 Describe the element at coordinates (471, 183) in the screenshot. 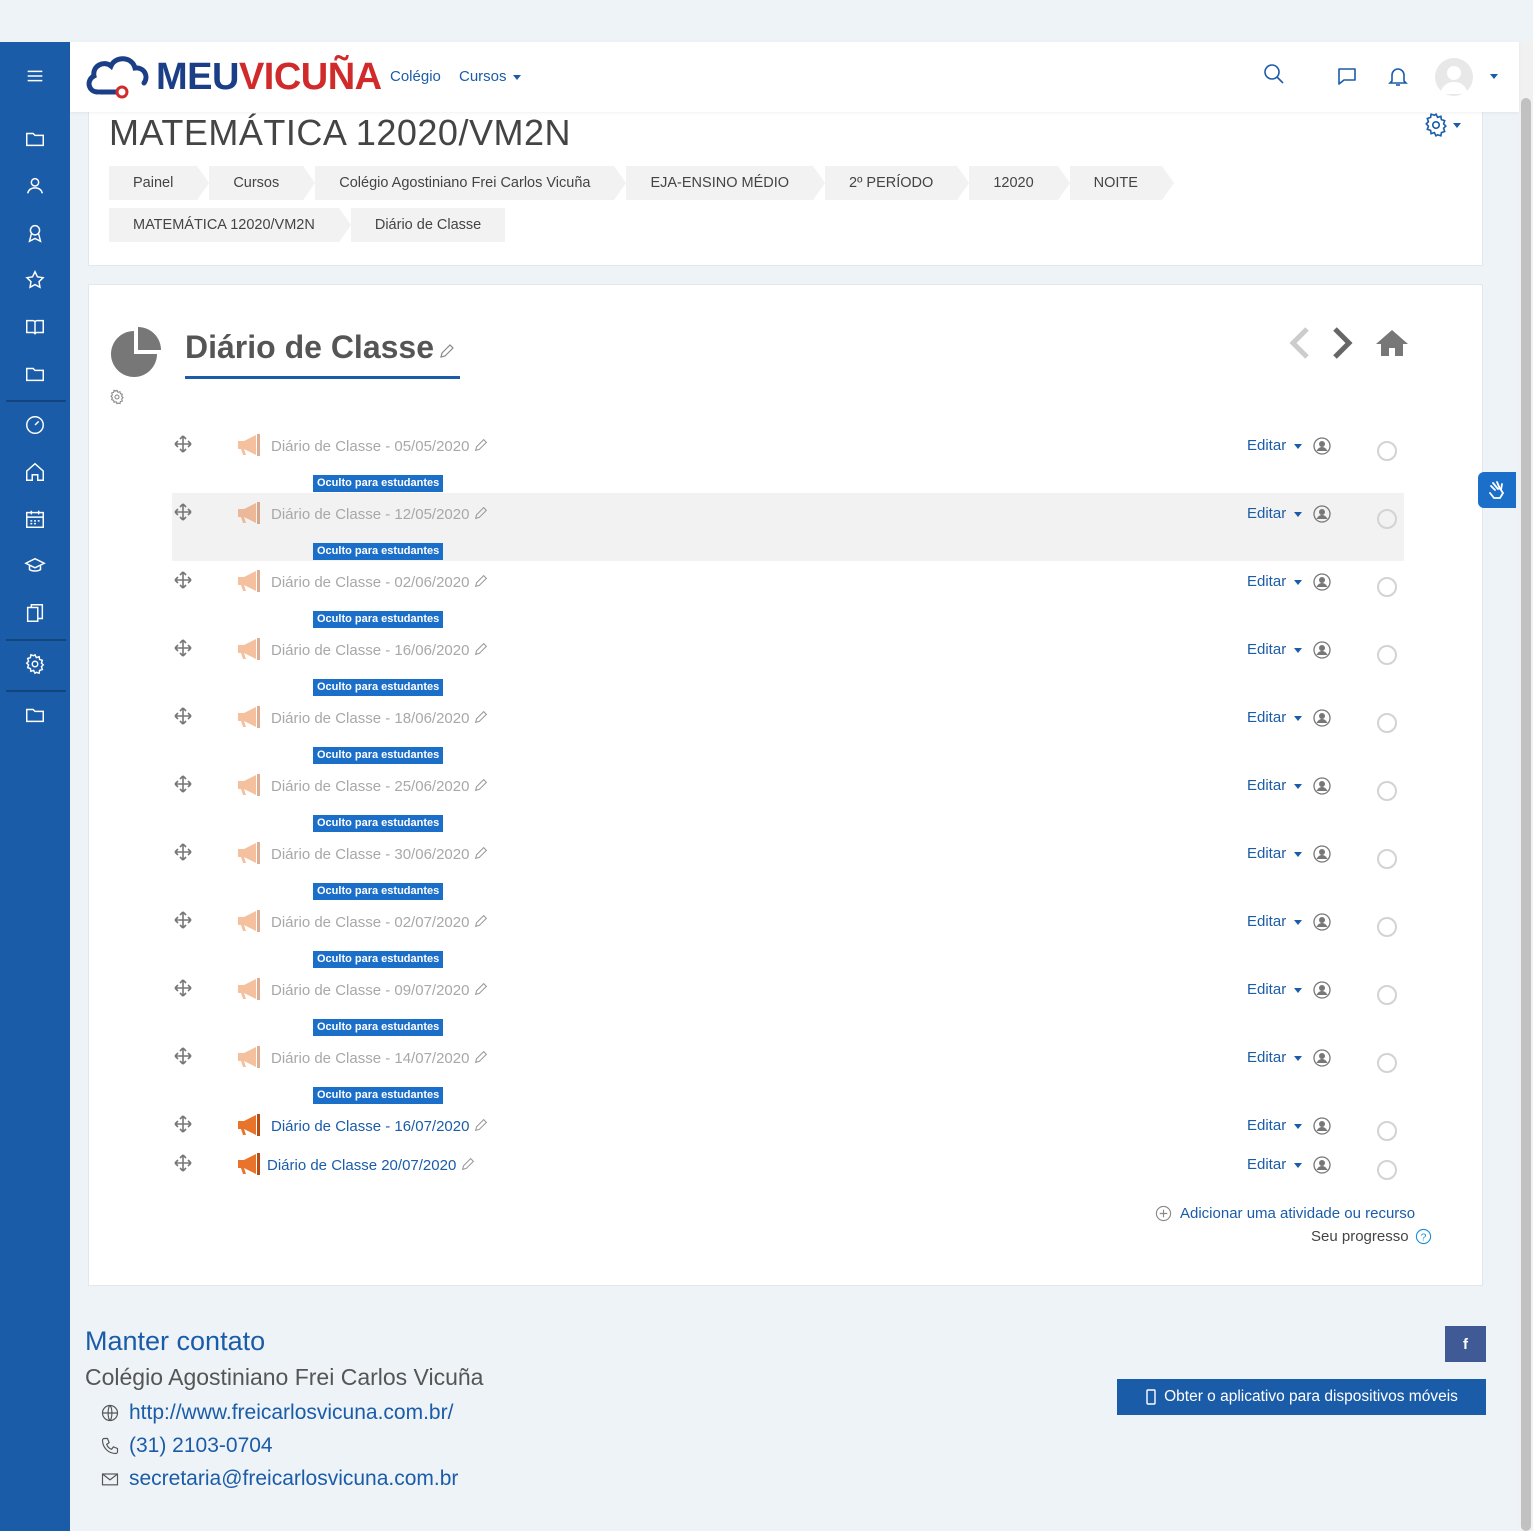

I see `breadcrumb-item: Colégio Agostiniano Frei Carlos Vicuña` at that location.